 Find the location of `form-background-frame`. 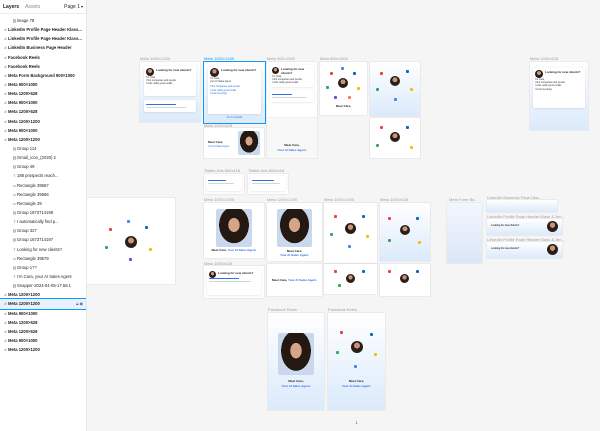

form-background-frame is located at coordinates (464, 233).